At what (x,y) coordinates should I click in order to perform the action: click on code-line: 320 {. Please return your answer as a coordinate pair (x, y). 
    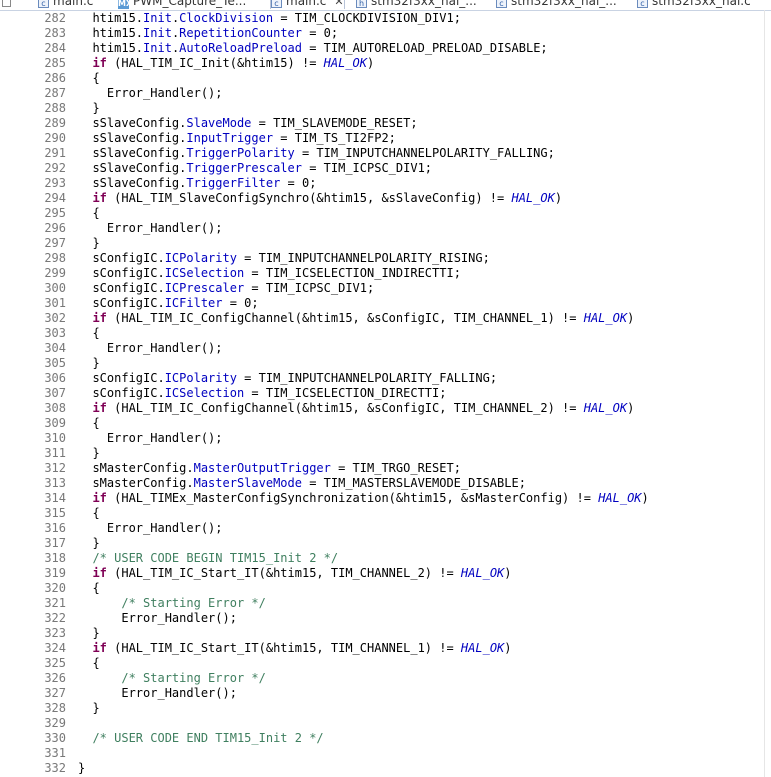
    Looking at the image, I should click on (385, 588).